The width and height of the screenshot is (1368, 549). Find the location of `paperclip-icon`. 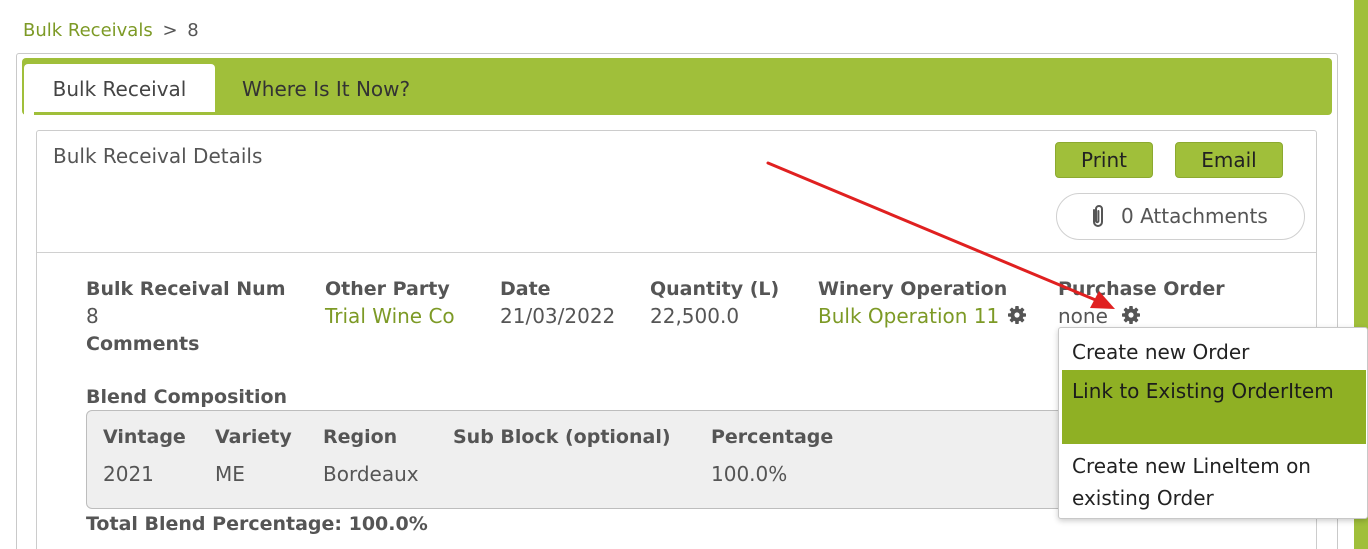

paperclip-icon is located at coordinates (1098, 216).